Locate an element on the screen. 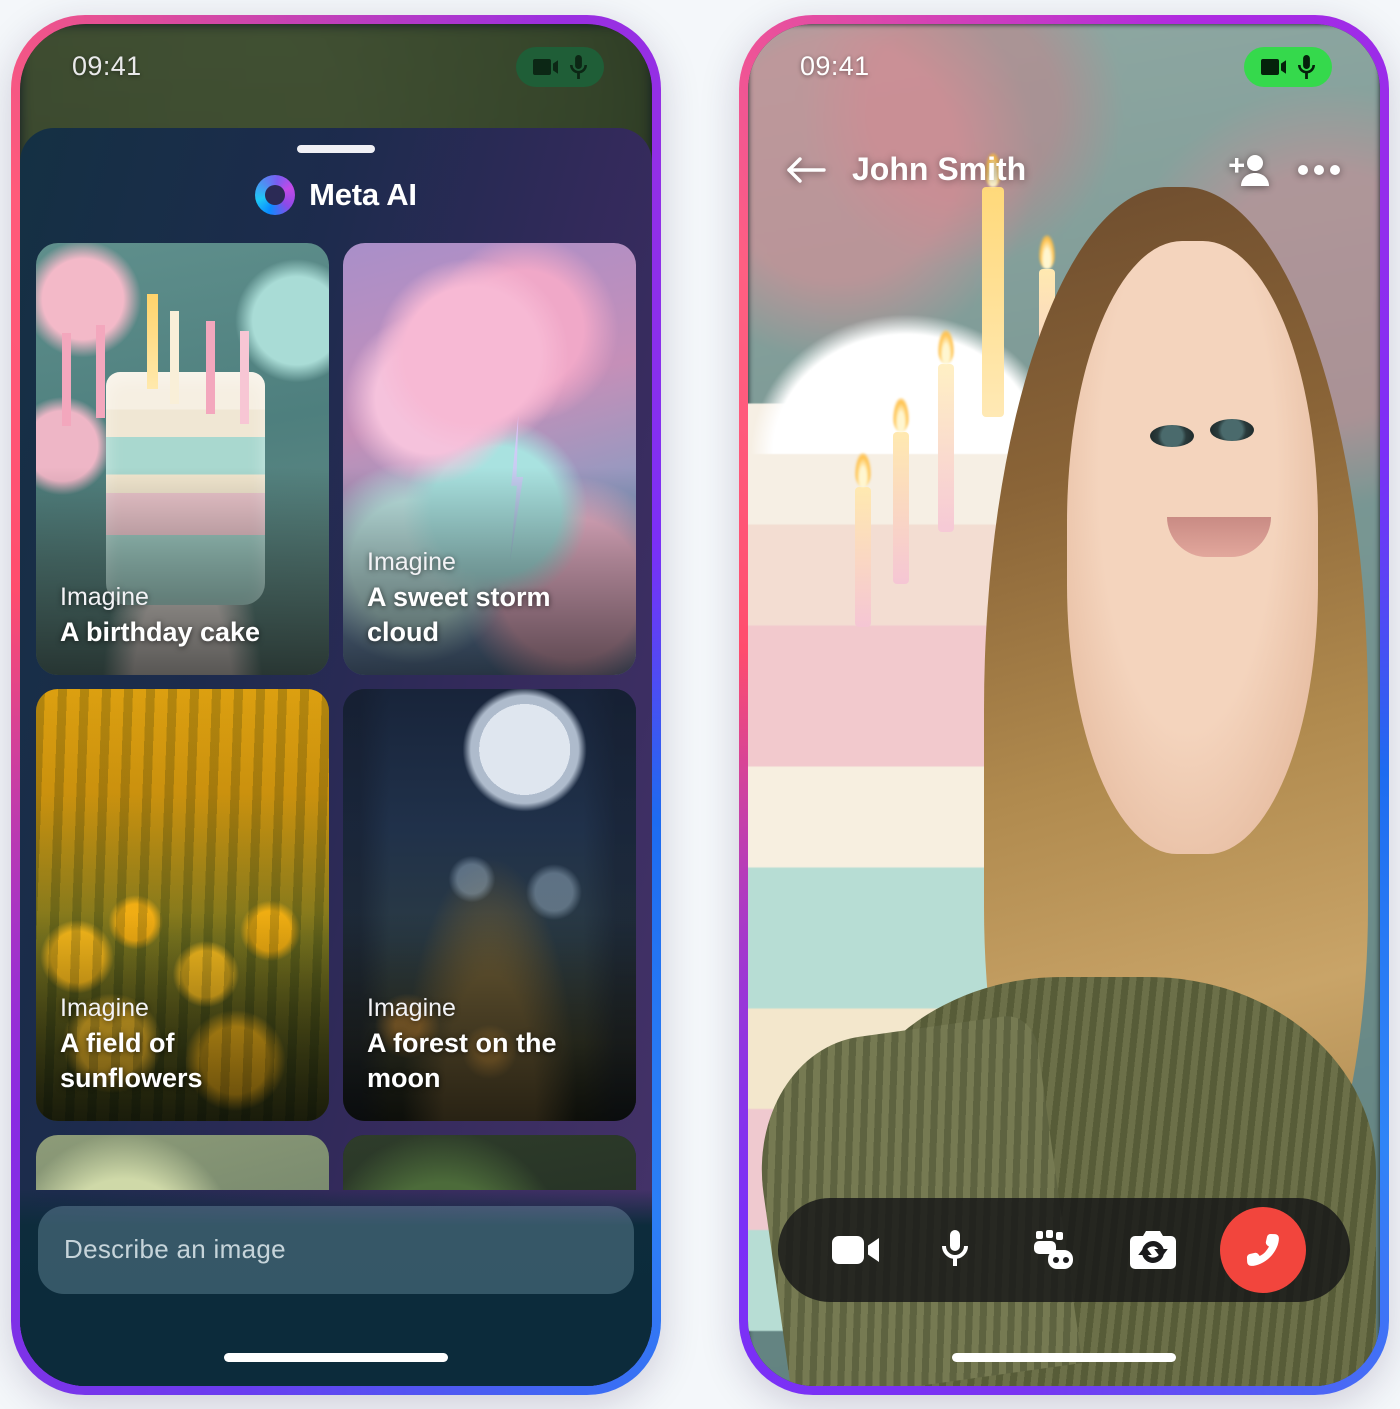  card-caption: Imagine A sweet storm cloud is located at coordinates (492, 598).